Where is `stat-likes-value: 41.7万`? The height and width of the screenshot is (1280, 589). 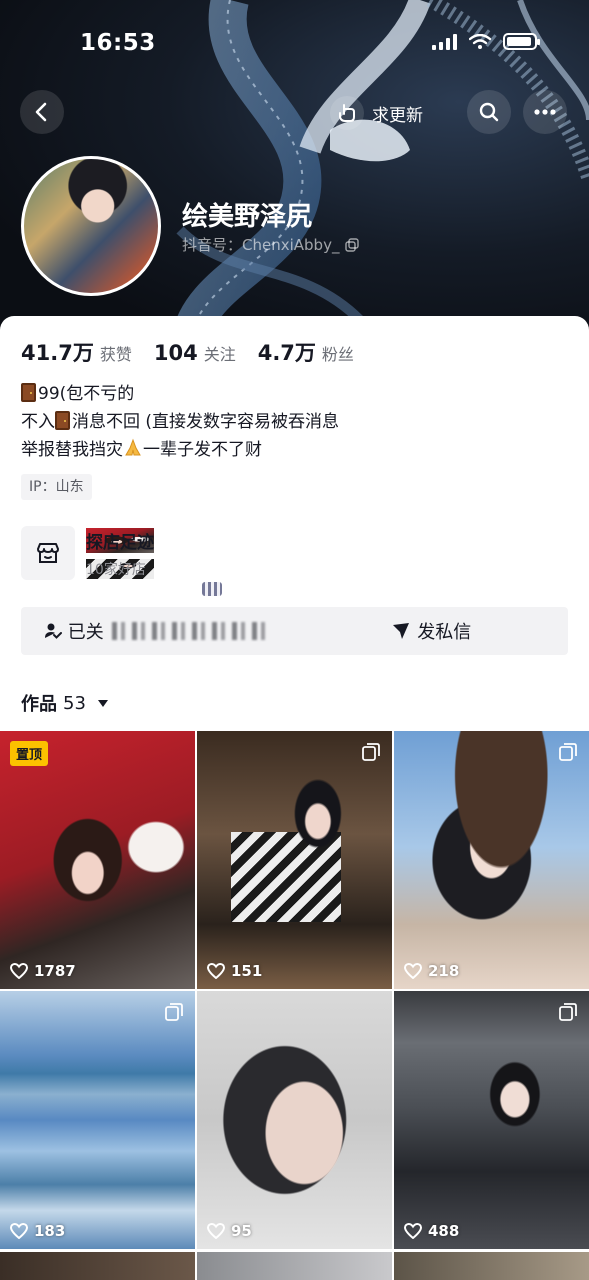 stat-likes-value: 41.7万 is located at coordinates (57, 353).